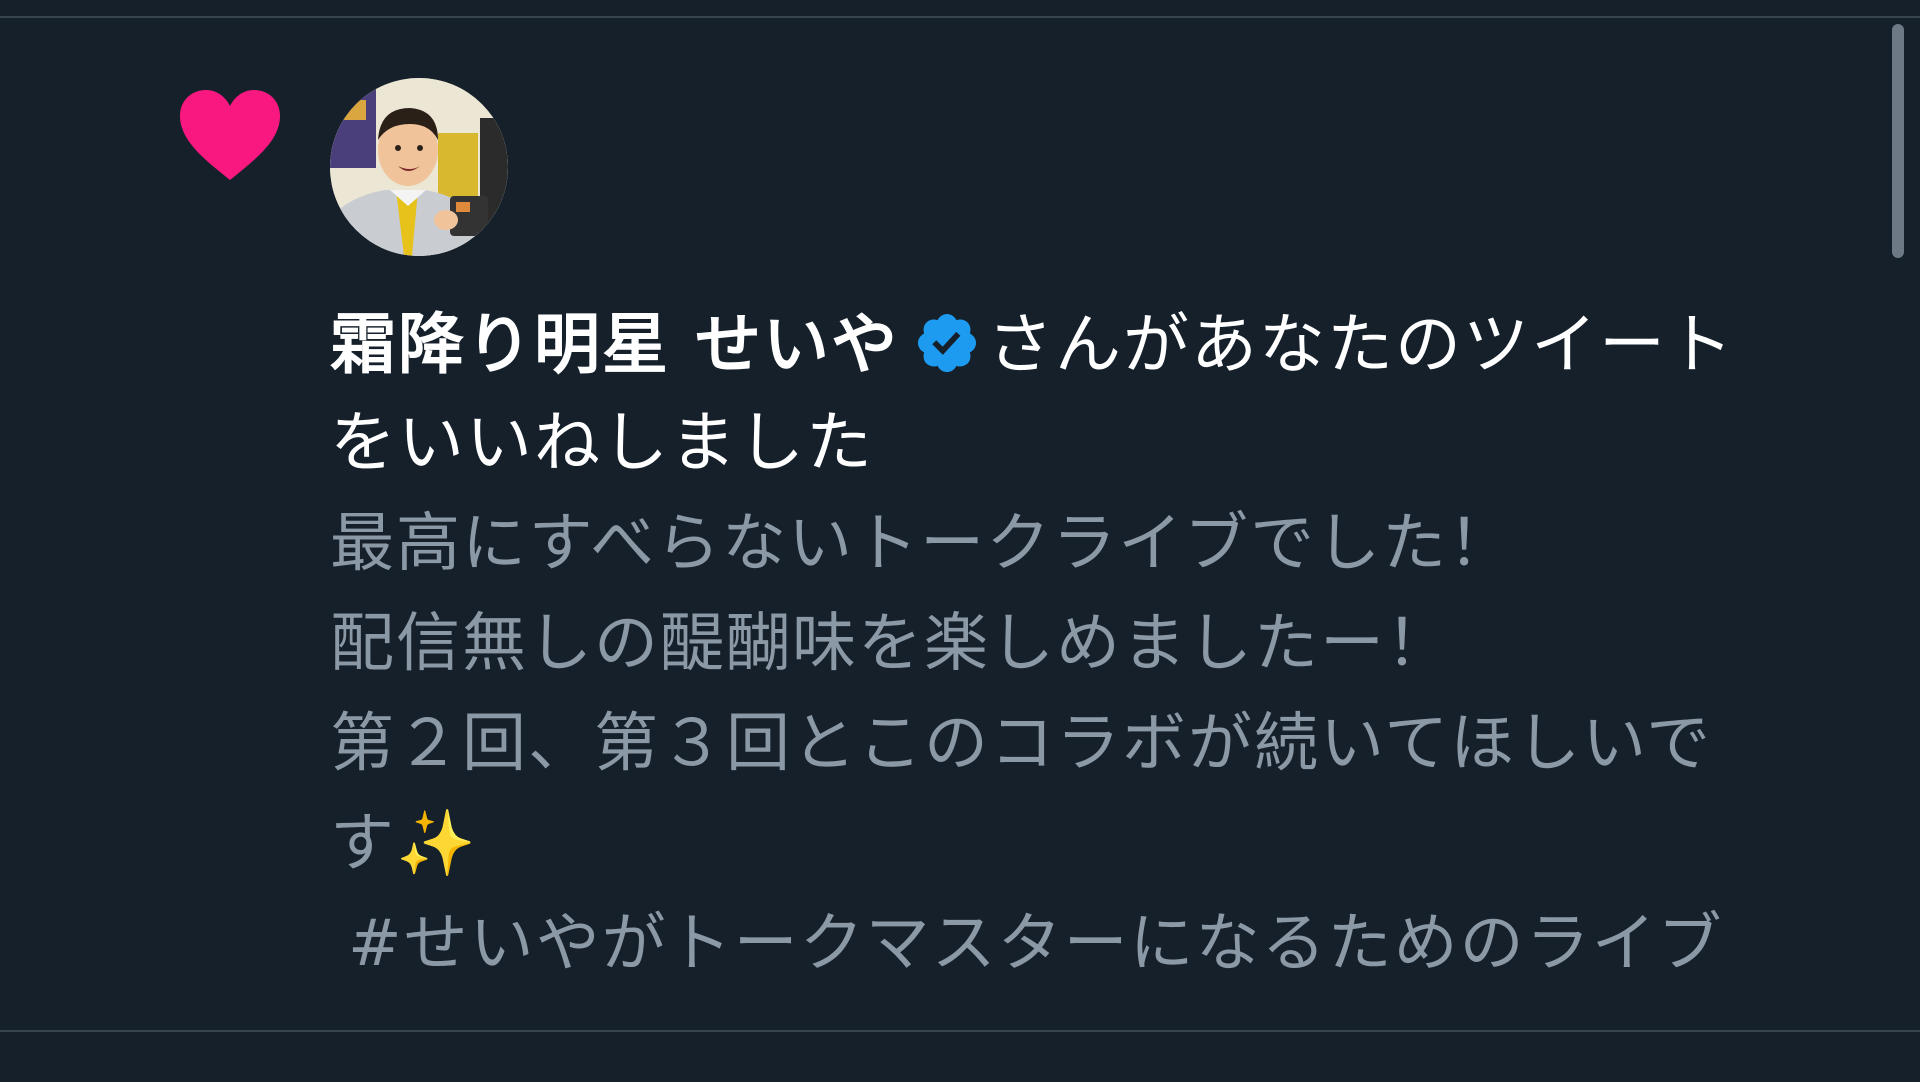  I want to click on bottom-divider, so click(960, 1031).